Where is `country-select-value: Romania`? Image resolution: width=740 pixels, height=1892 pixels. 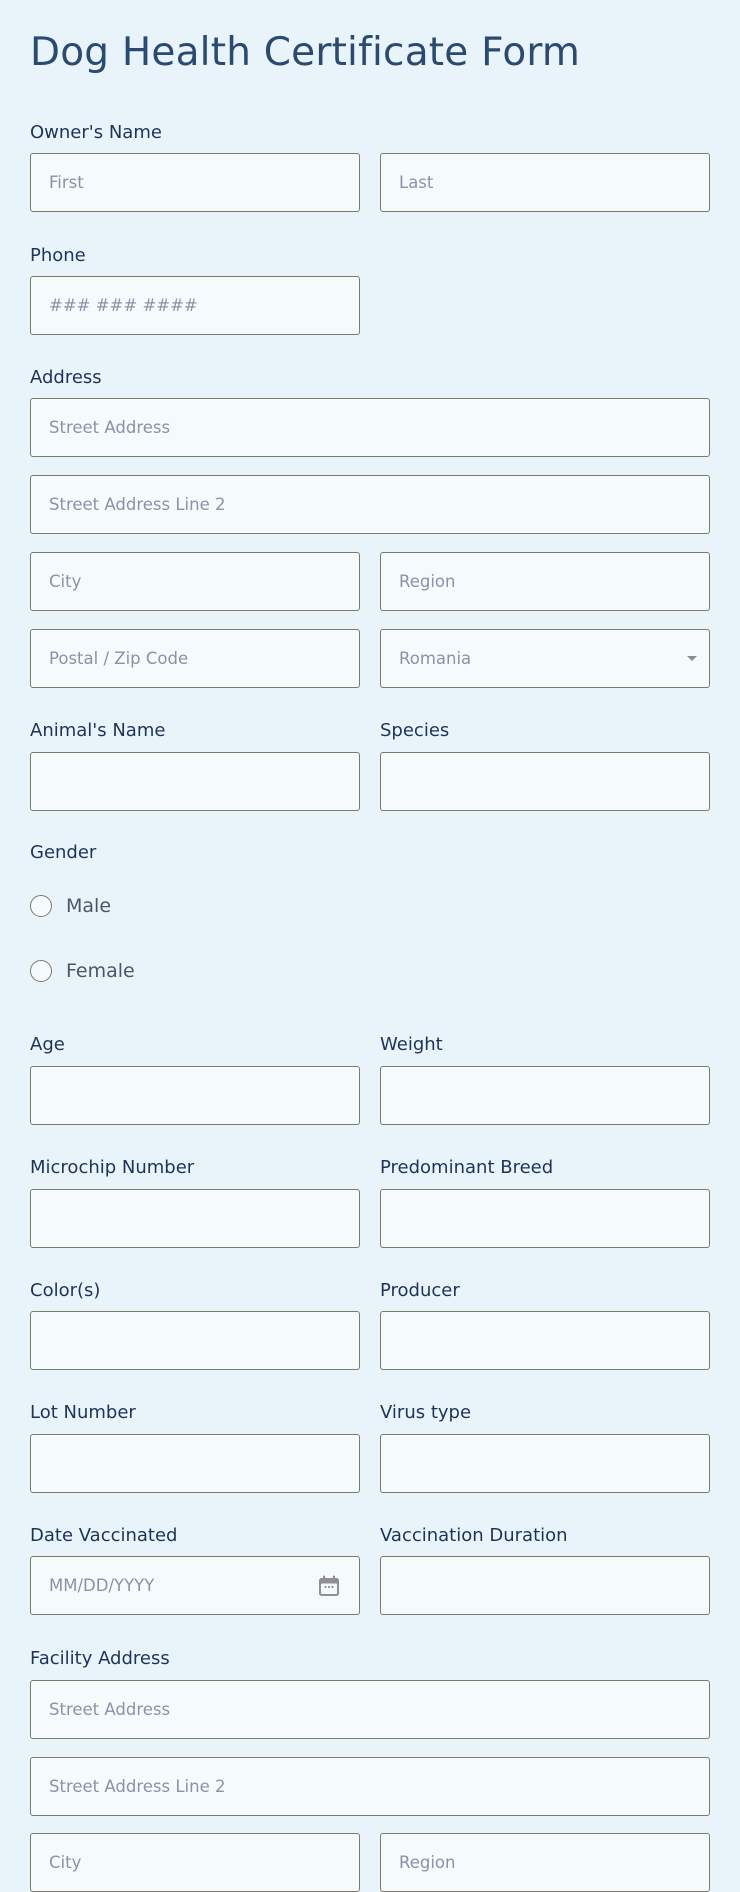
country-select-value: Romania is located at coordinates (435, 658).